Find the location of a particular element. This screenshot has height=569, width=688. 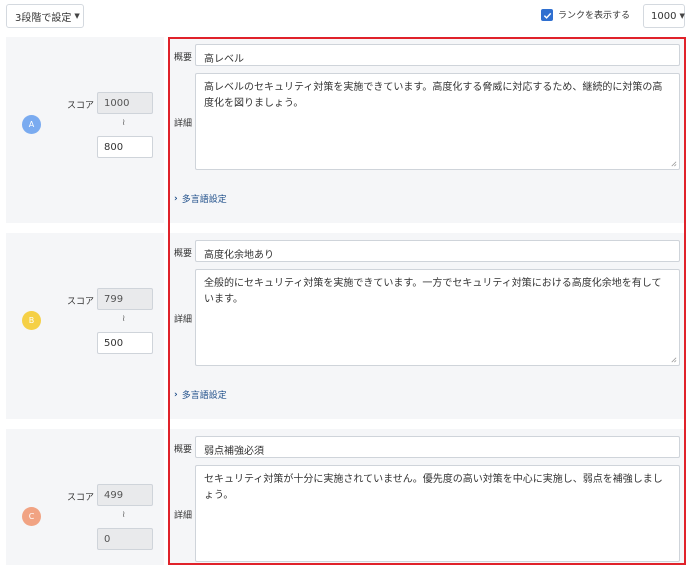

show-rank-checkbox is located at coordinates (547, 15).